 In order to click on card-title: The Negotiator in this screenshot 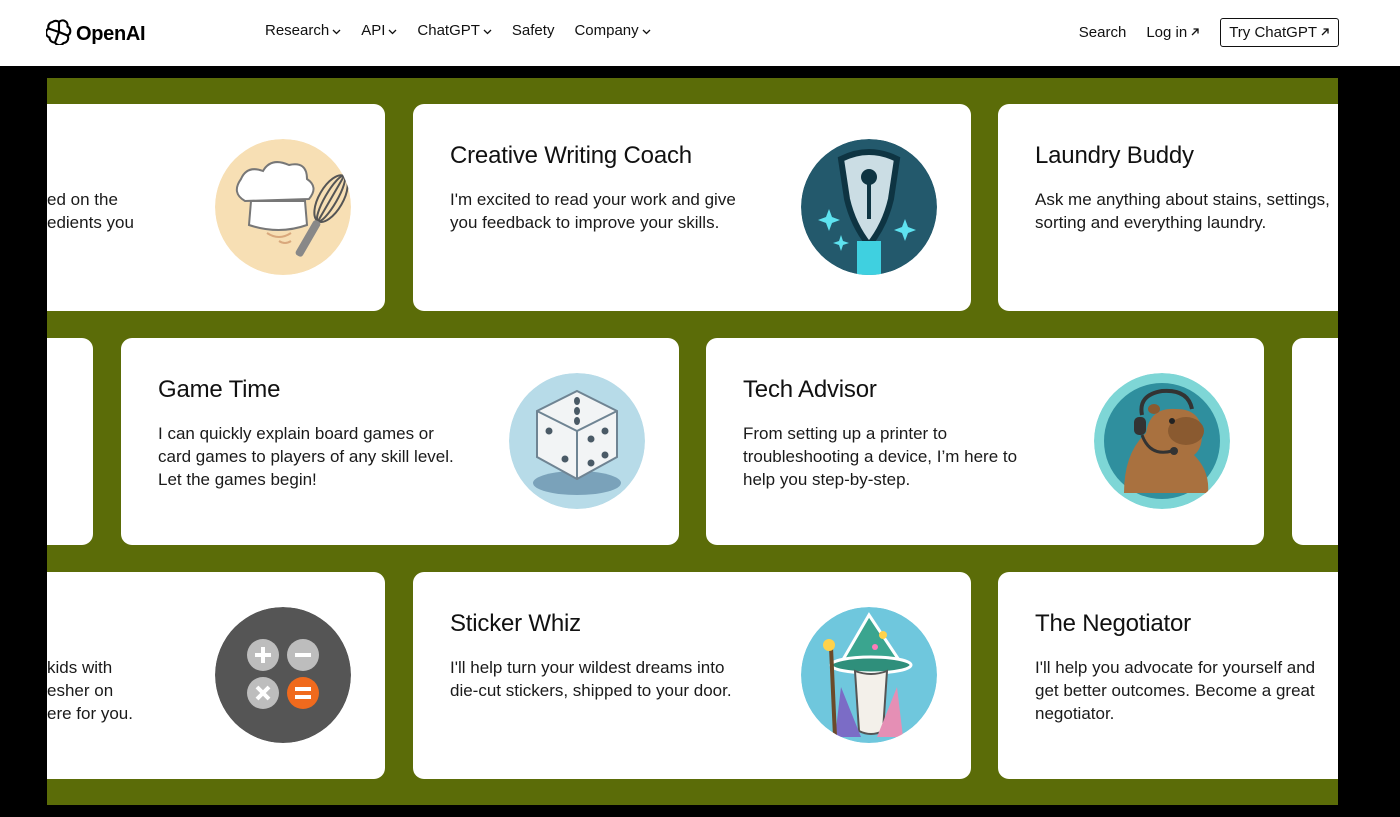, I will do `click(1113, 623)`.